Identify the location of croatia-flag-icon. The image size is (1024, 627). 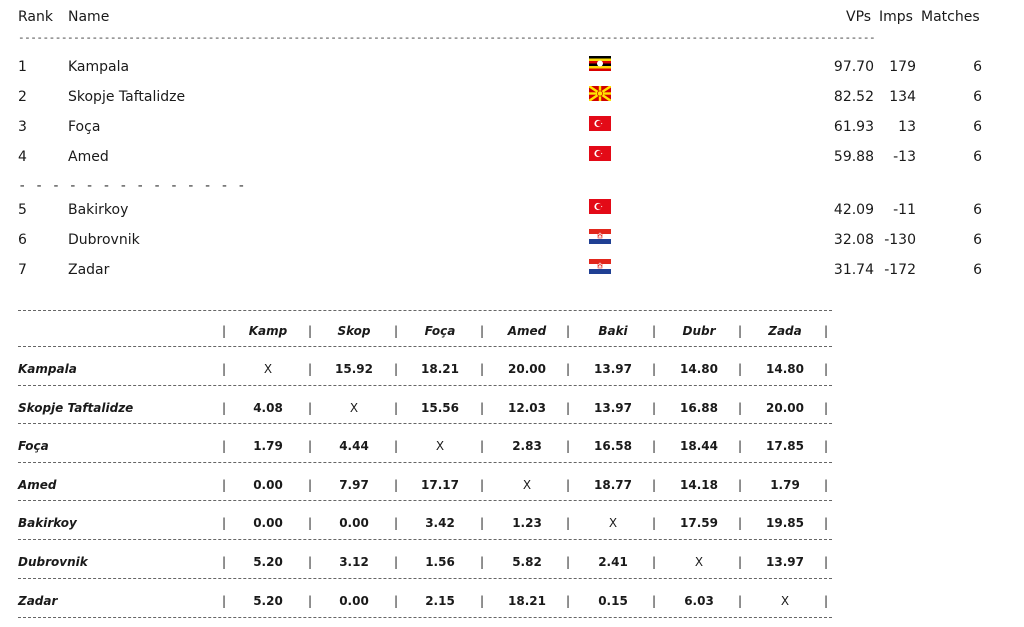
(600, 236).